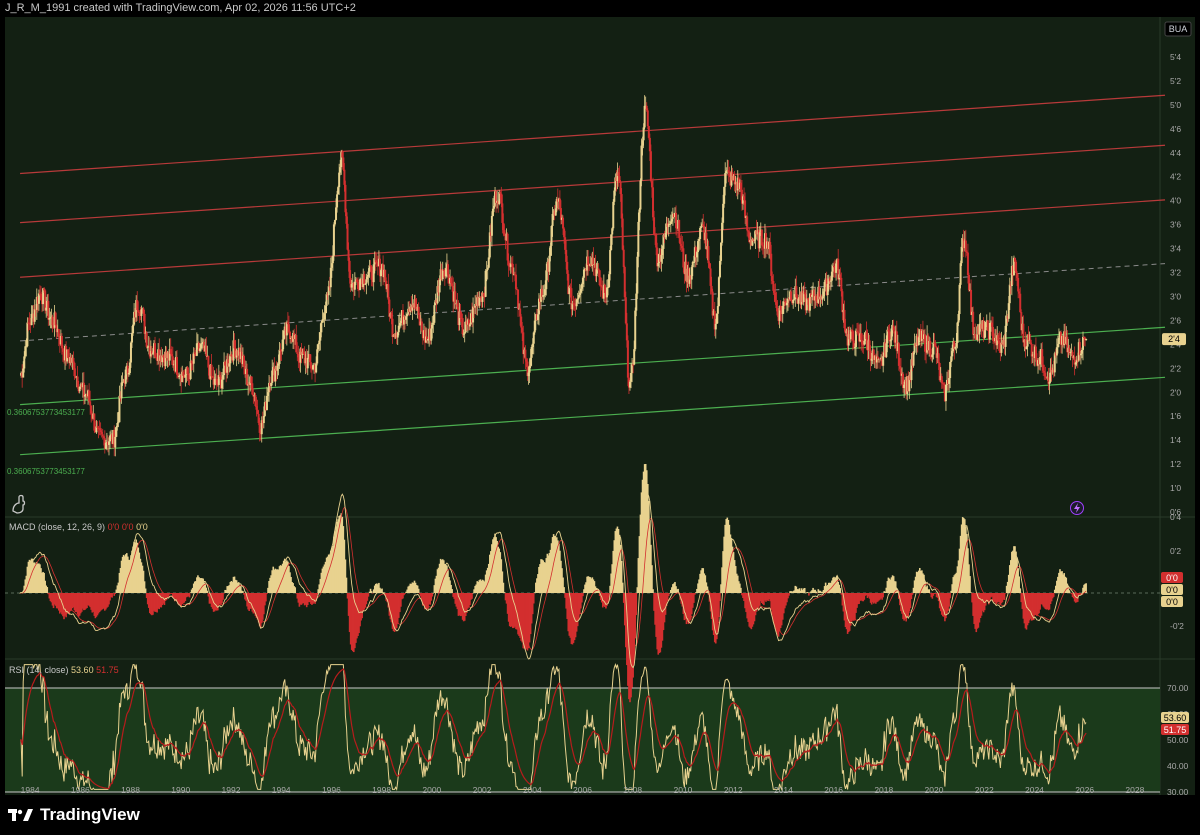 The height and width of the screenshot is (835, 1200). What do you see at coordinates (1175, 273) in the screenshot?
I see `price-tick-label: 3'2` at bounding box center [1175, 273].